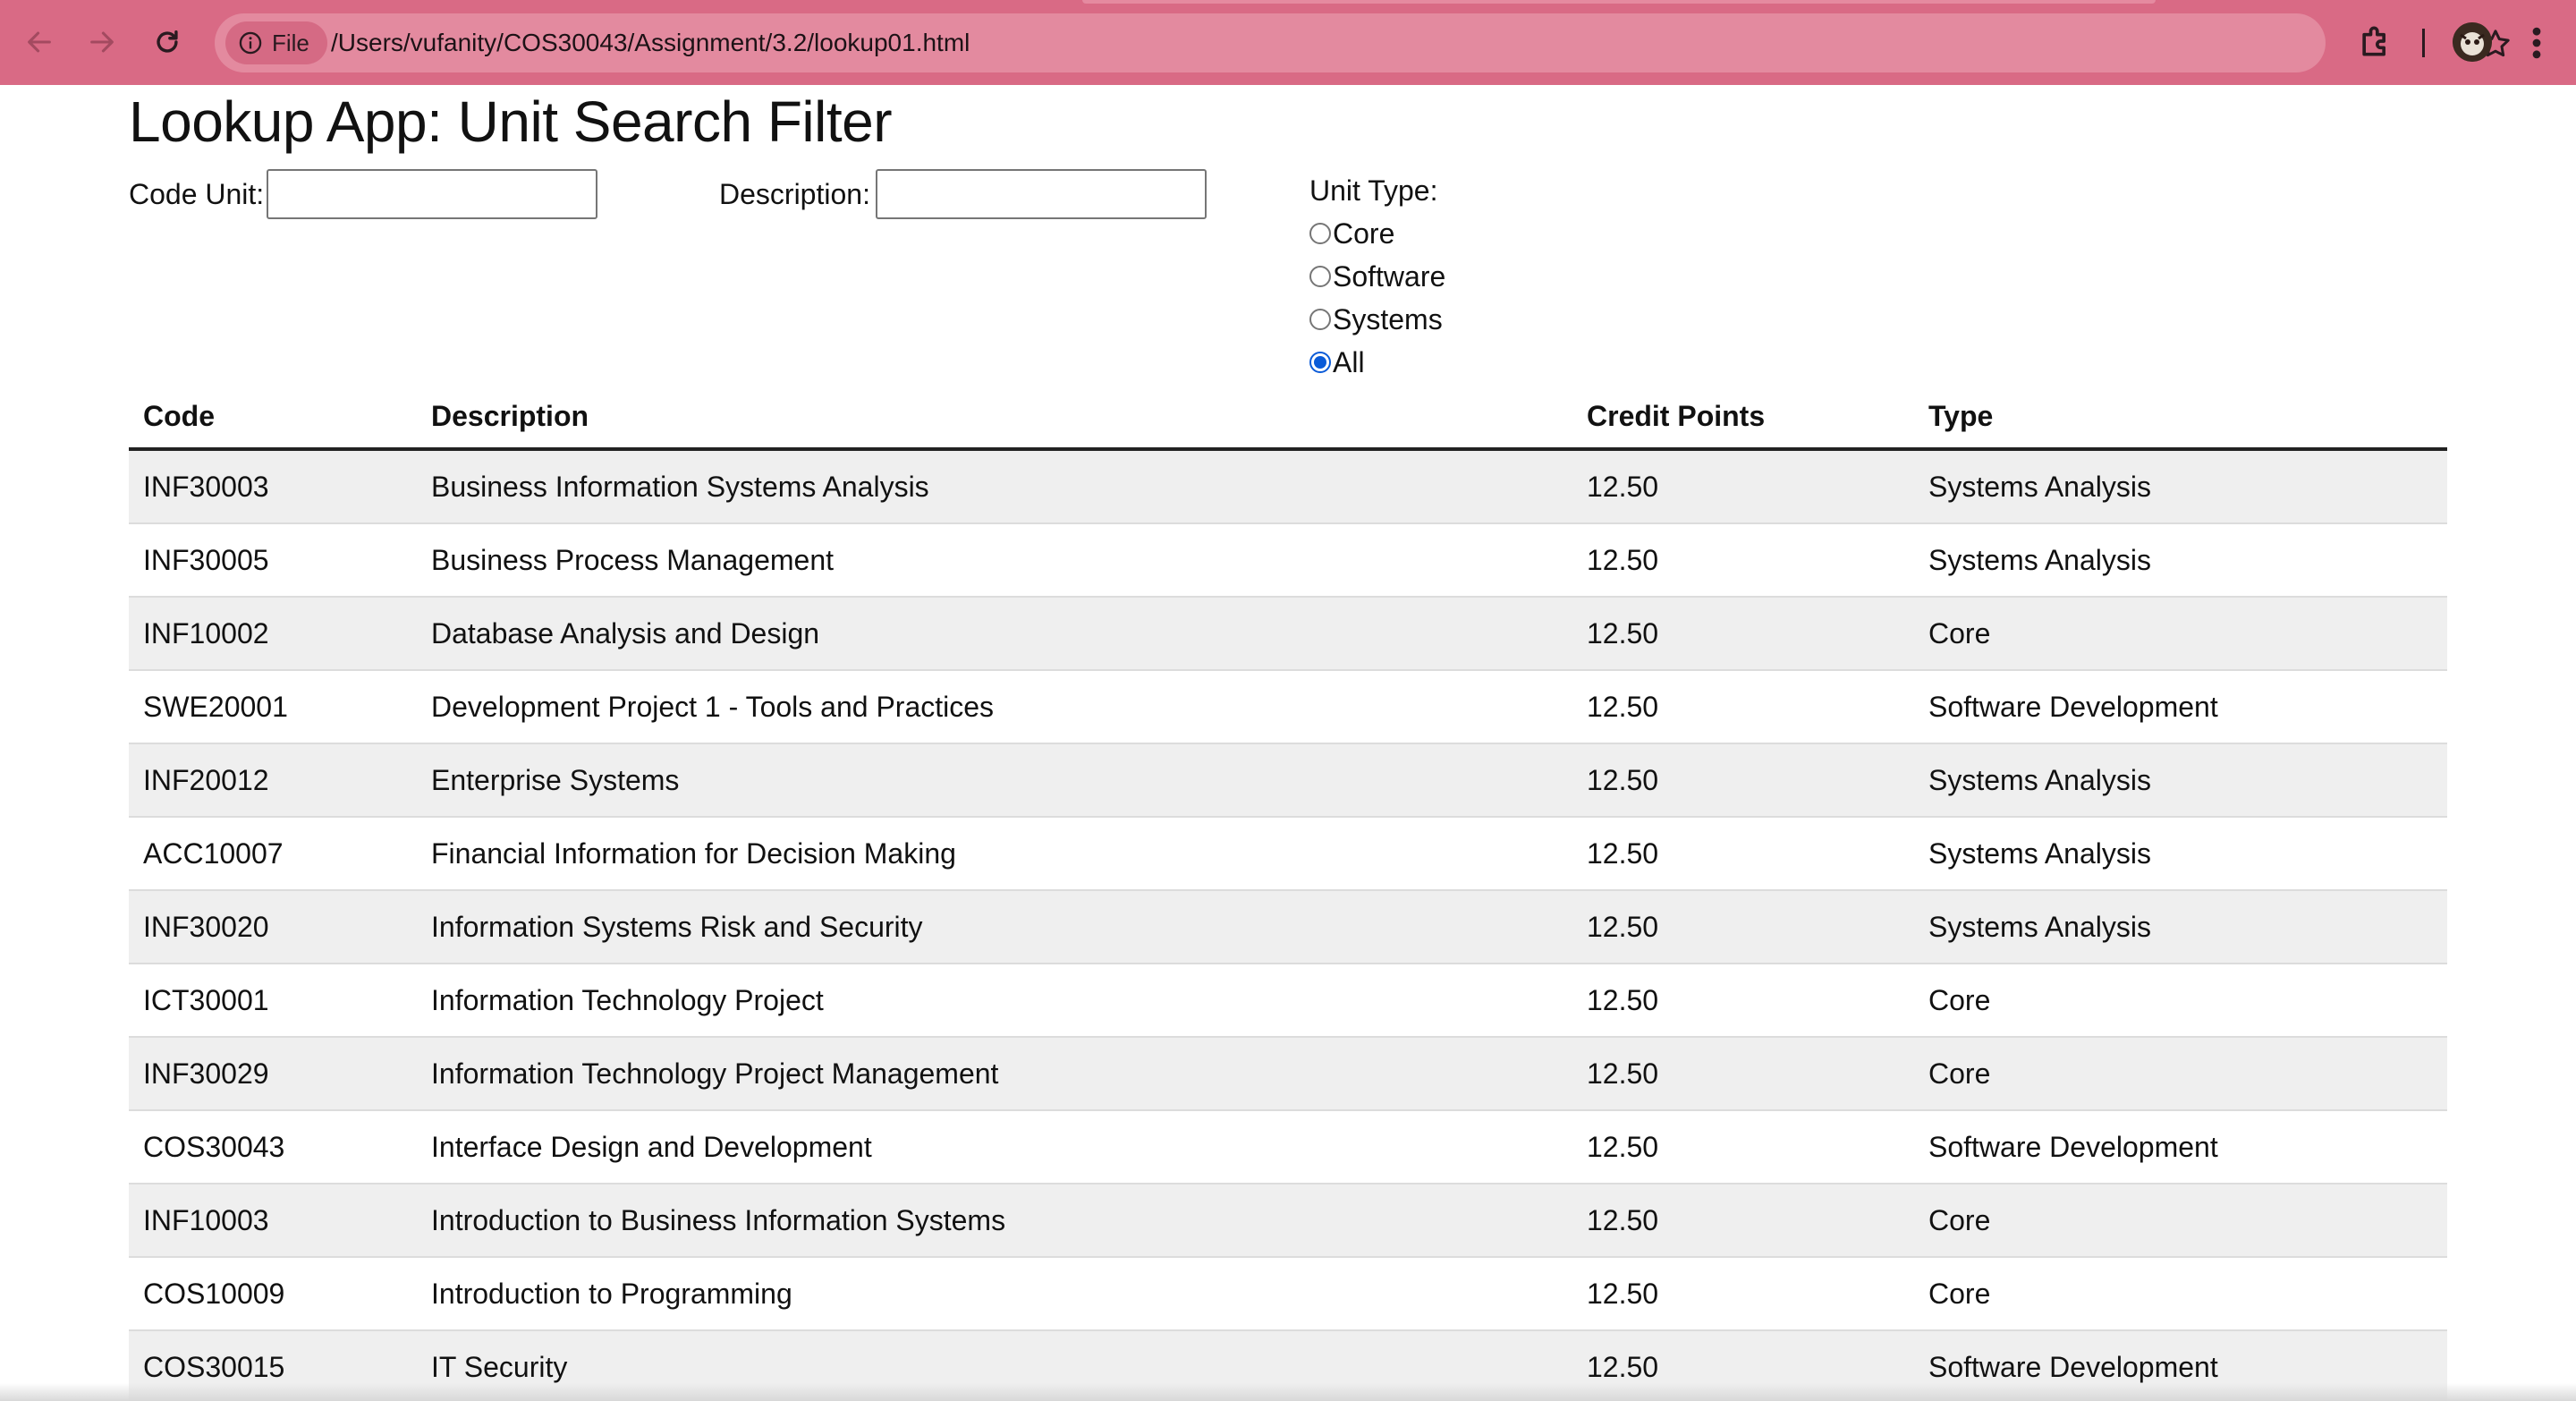  What do you see at coordinates (1041, 194) in the screenshot?
I see `description-input` at bounding box center [1041, 194].